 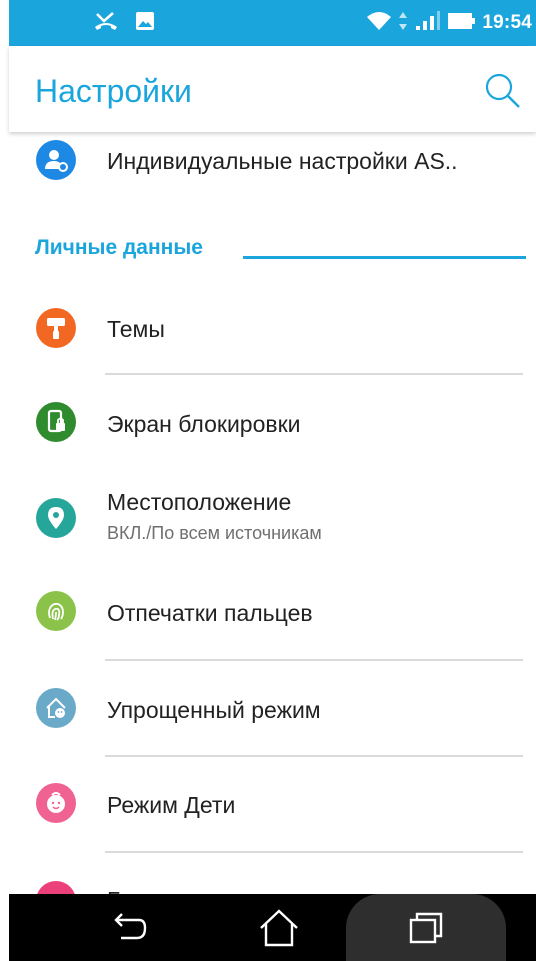 I want to click on home-icon, so click(x=279, y=927).